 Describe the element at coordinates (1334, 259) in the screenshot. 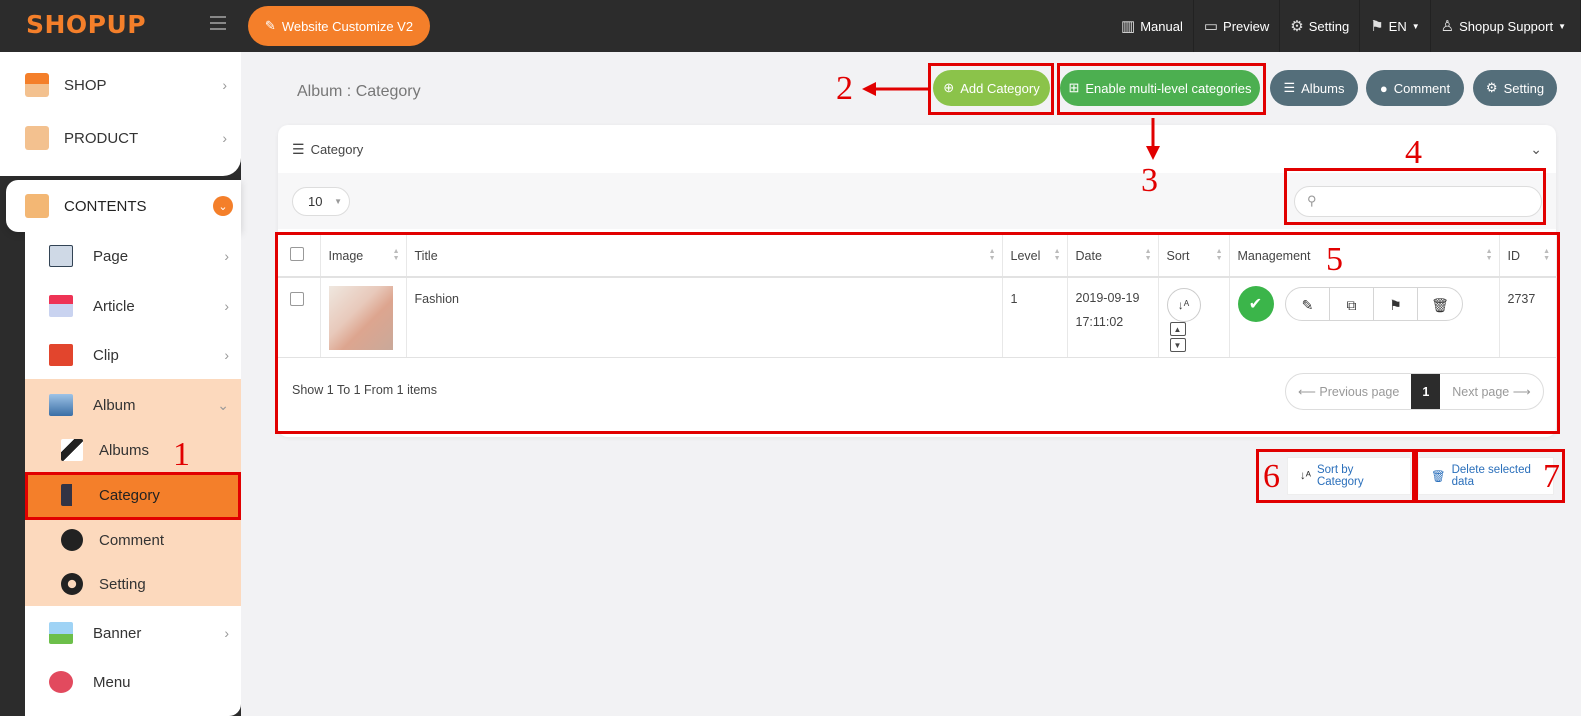

I see `annotation-number-5: 5` at that location.